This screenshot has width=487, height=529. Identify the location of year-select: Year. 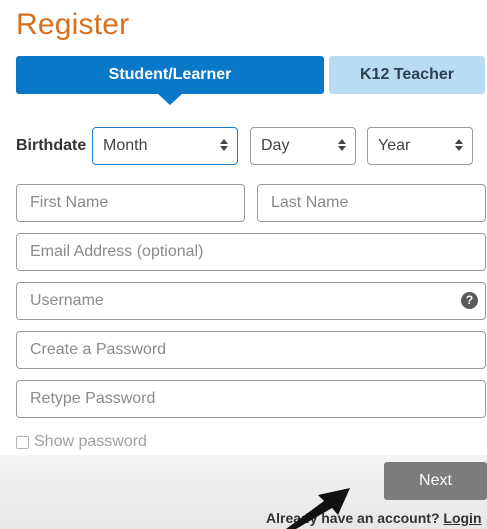
(420, 146).